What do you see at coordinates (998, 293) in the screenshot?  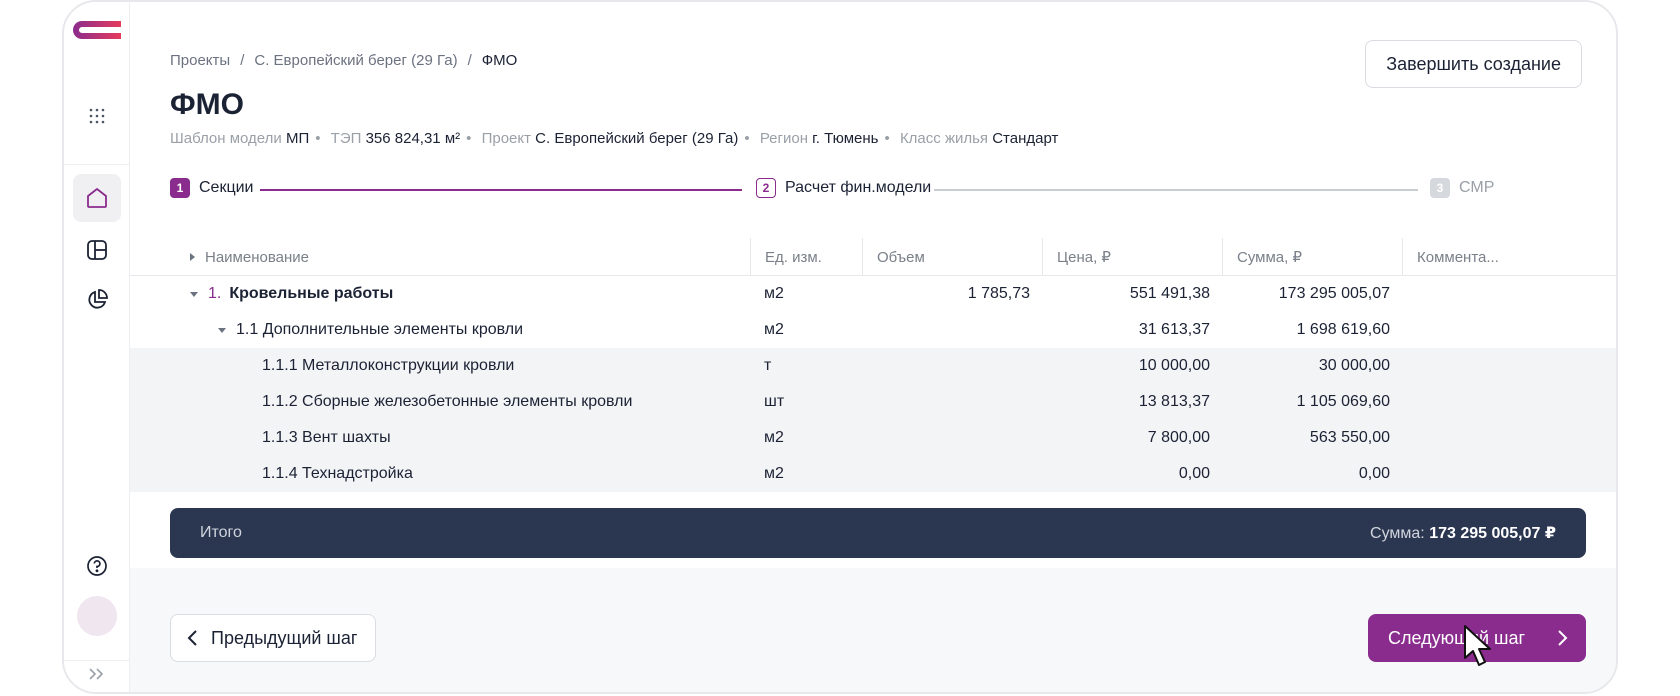 I see `row-volume: 1 785,73` at bounding box center [998, 293].